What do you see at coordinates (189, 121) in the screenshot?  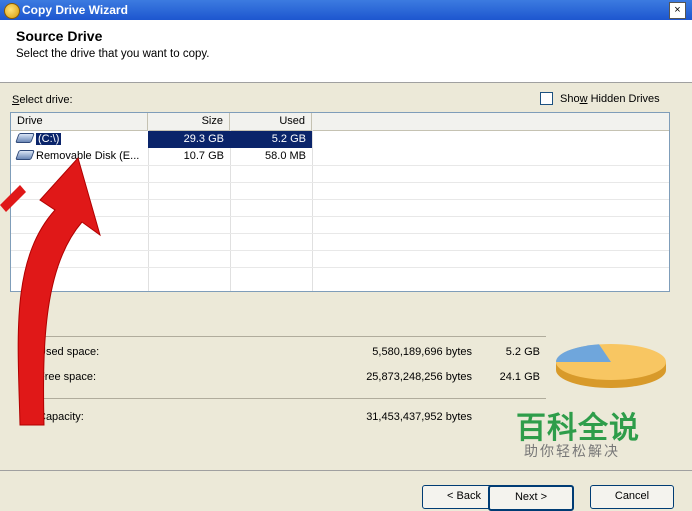 I see `column-header-size: Size` at bounding box center [189, 121].